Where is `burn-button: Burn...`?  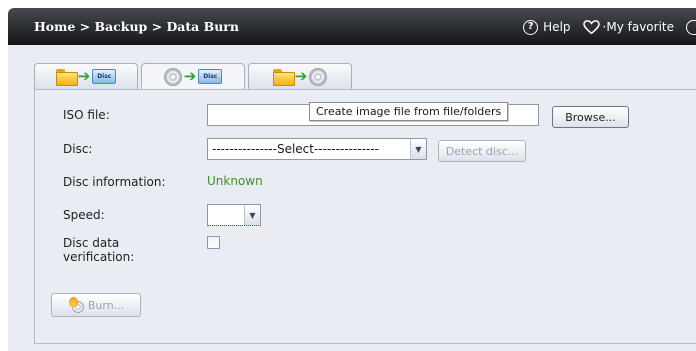 burn-button: Burn... is located at coordinates (96, 305).